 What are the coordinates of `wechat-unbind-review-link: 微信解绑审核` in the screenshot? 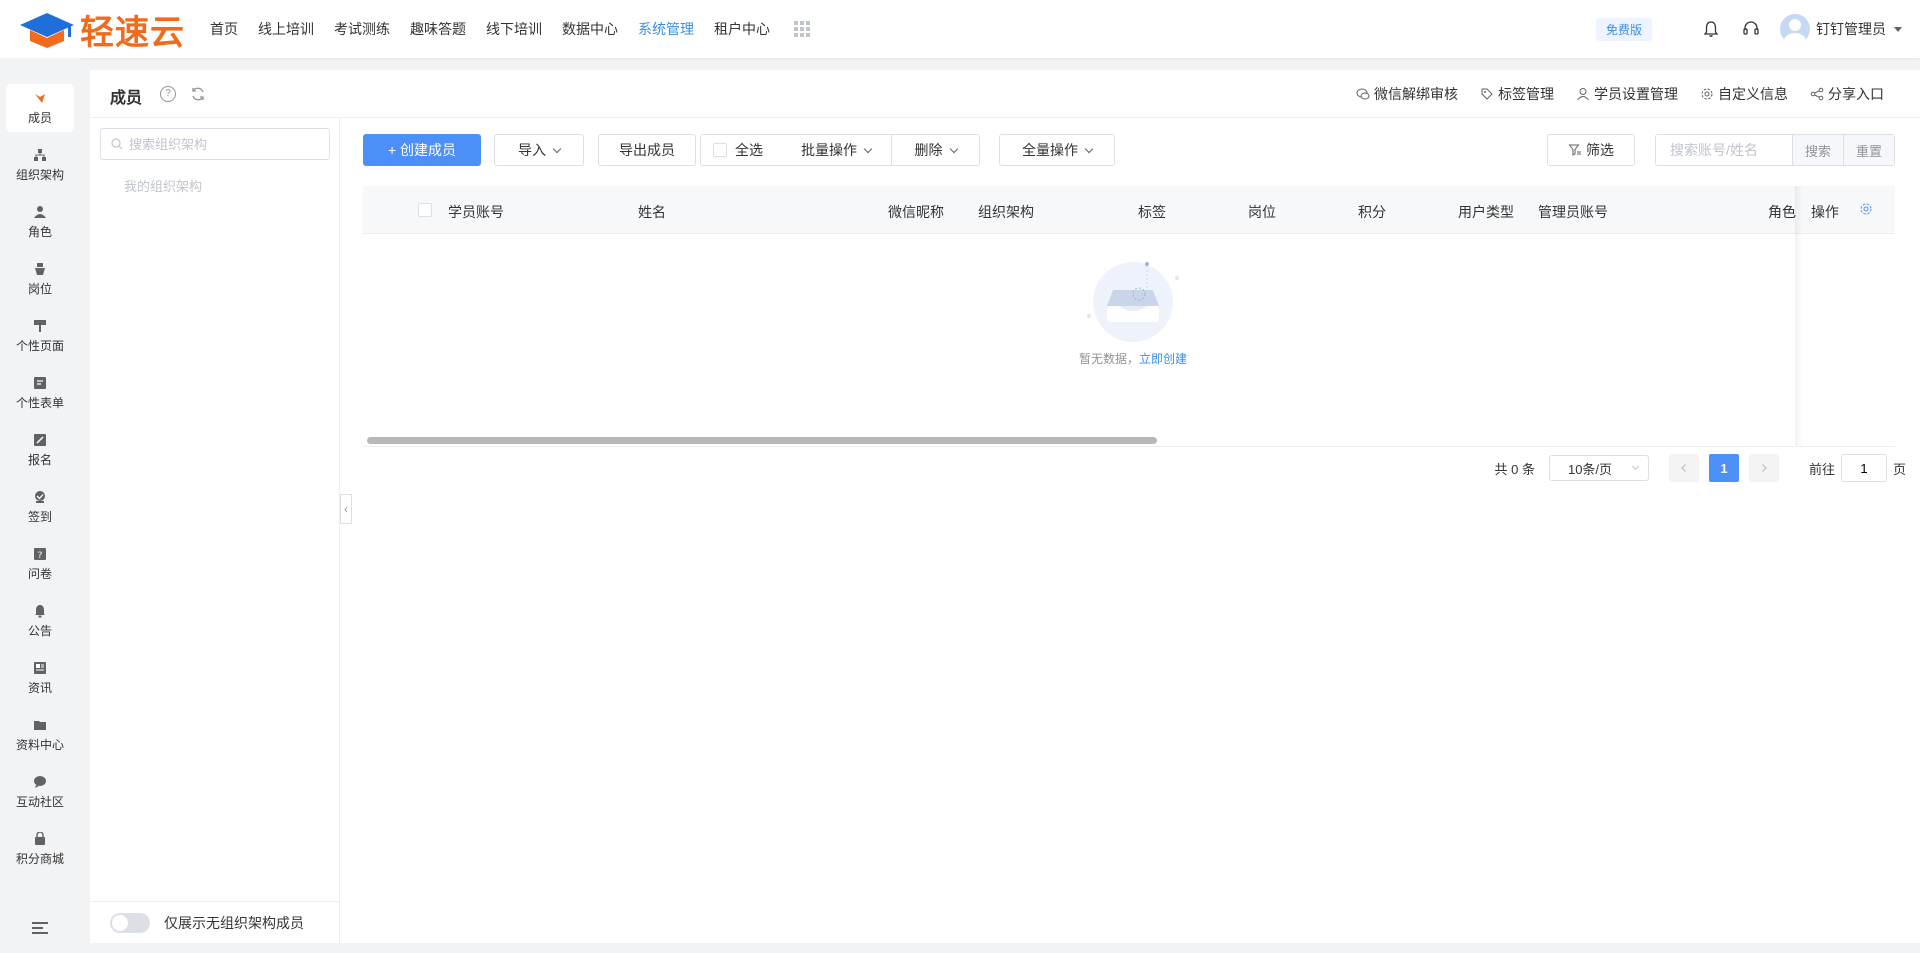 It's located at (1407, 94).